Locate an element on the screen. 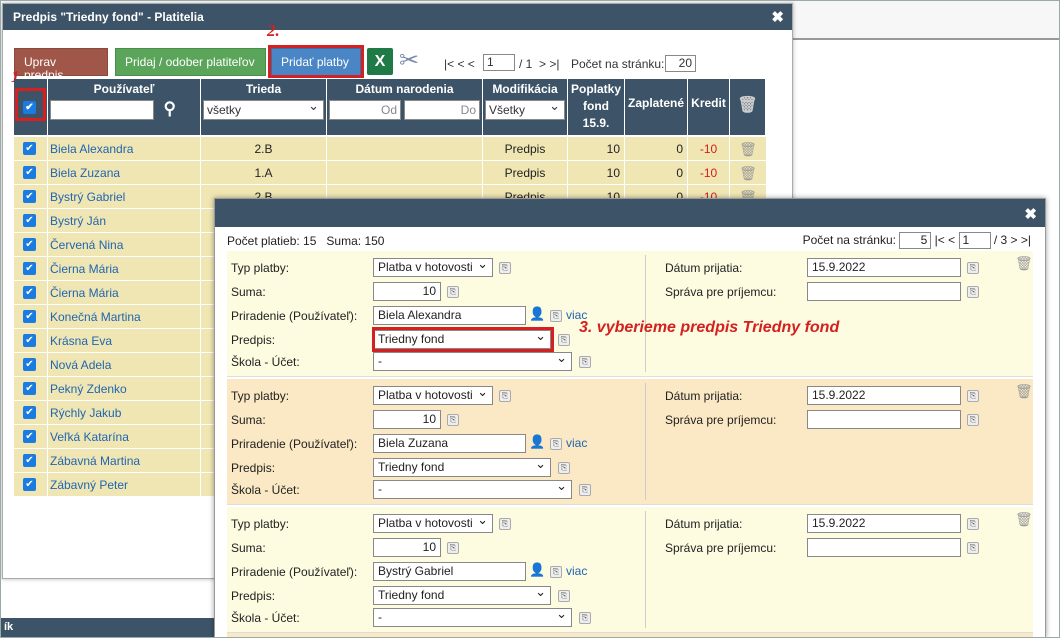  pager-prev: < is located at coordinates (951, 240).